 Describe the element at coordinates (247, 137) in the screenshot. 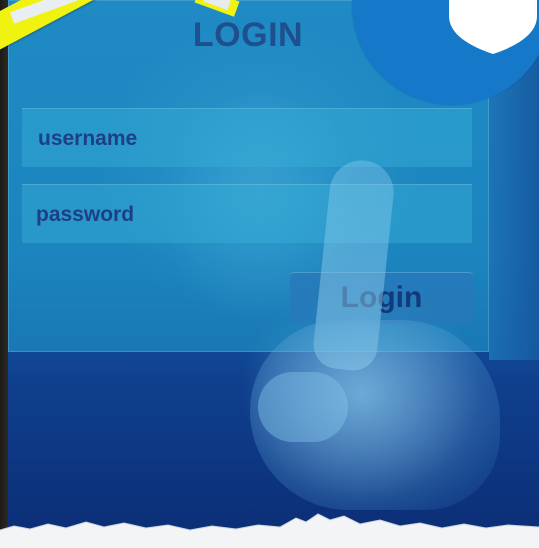

I see `username-field: username` at that location.